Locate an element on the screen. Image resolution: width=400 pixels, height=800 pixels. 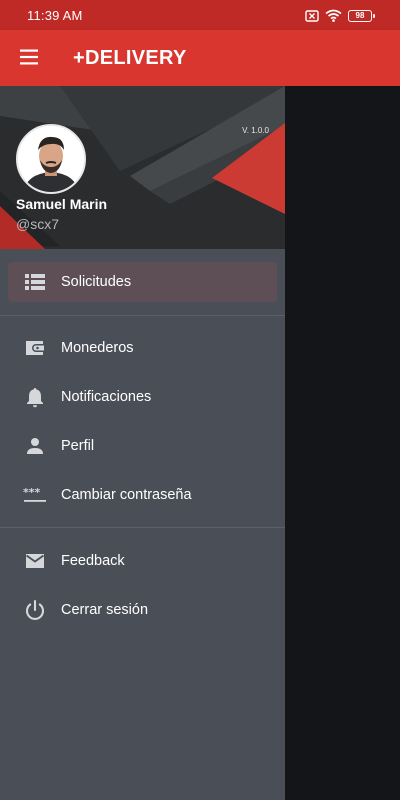
nav-label: Perfil is located at coordinates (78, 446).